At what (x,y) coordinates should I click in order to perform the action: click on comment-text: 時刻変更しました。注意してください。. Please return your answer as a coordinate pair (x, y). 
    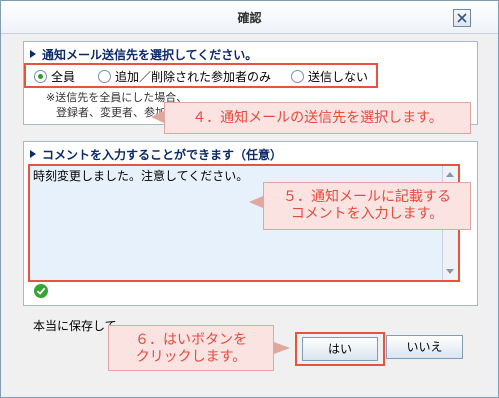
    Looking at the image, I should click on (141, 176).